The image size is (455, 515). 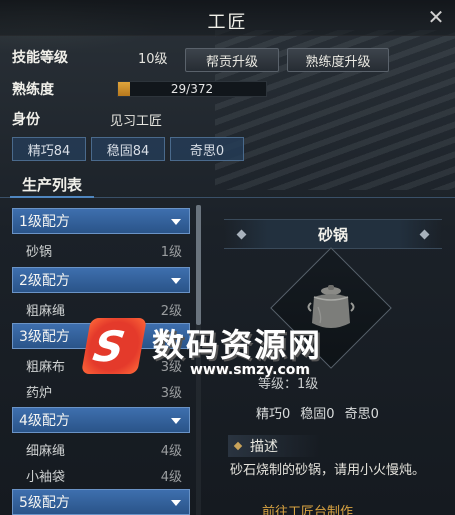 What do you see at coordinates (101, 250) in the screenshot?
I see `list-item: 砂锅 1级` at bounding box center [101, 250].